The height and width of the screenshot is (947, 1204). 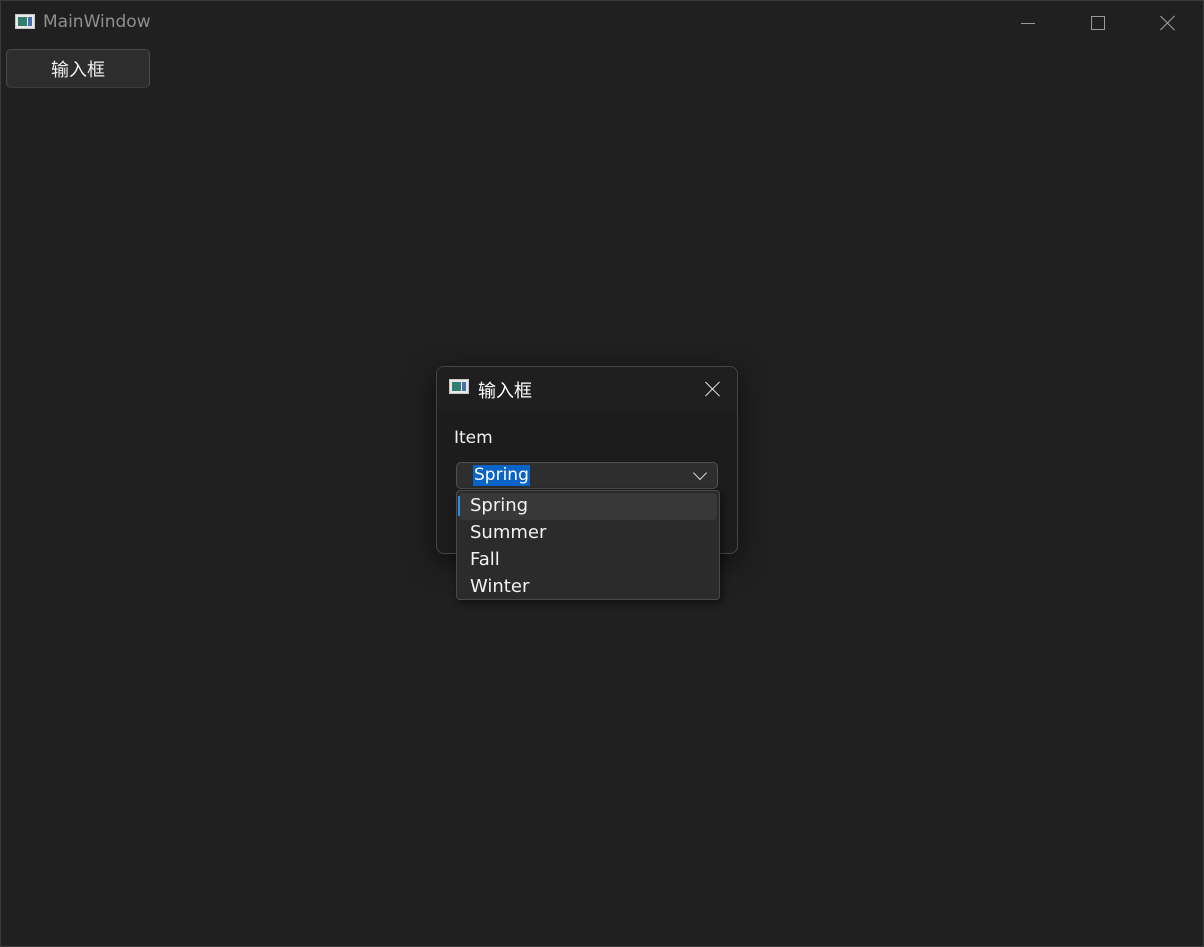 I want to click on close-window-button, so click(x=1168, y=23).